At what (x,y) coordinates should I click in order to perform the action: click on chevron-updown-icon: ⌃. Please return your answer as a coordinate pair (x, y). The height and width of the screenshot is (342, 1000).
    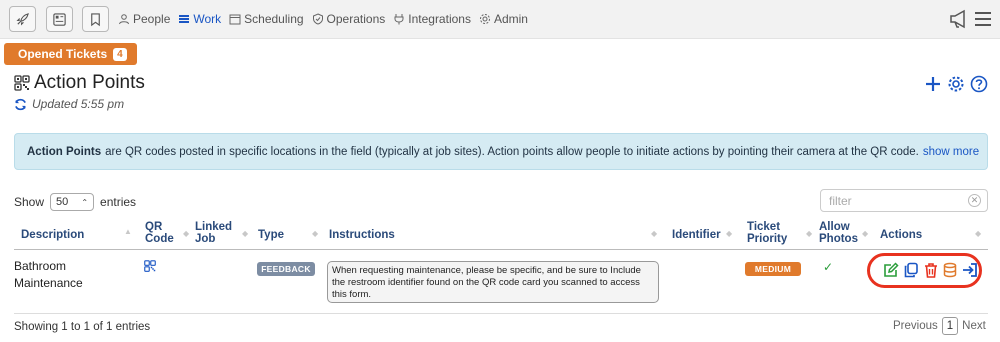
    Looking at the image, I should click on (85, 202).